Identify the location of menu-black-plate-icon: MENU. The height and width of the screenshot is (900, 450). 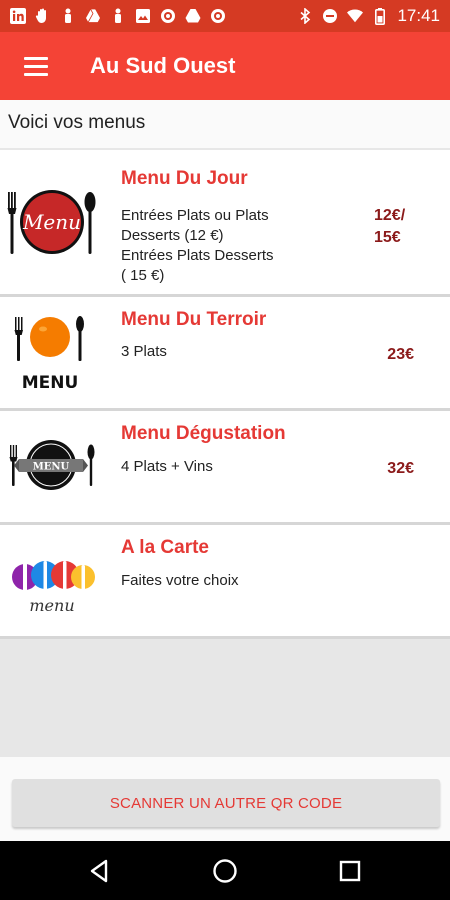
(52, 467).